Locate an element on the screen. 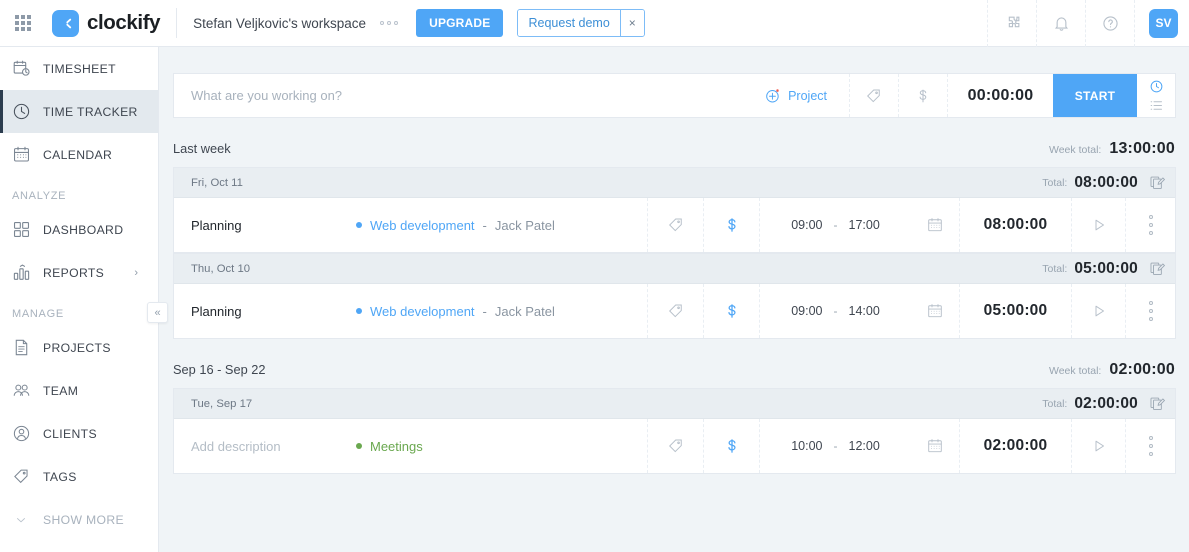 Image resolution: width=1189 pixels, height=552 pixels. sidebar-item-label: TIMESHEET is located at coordinates (79, 68).